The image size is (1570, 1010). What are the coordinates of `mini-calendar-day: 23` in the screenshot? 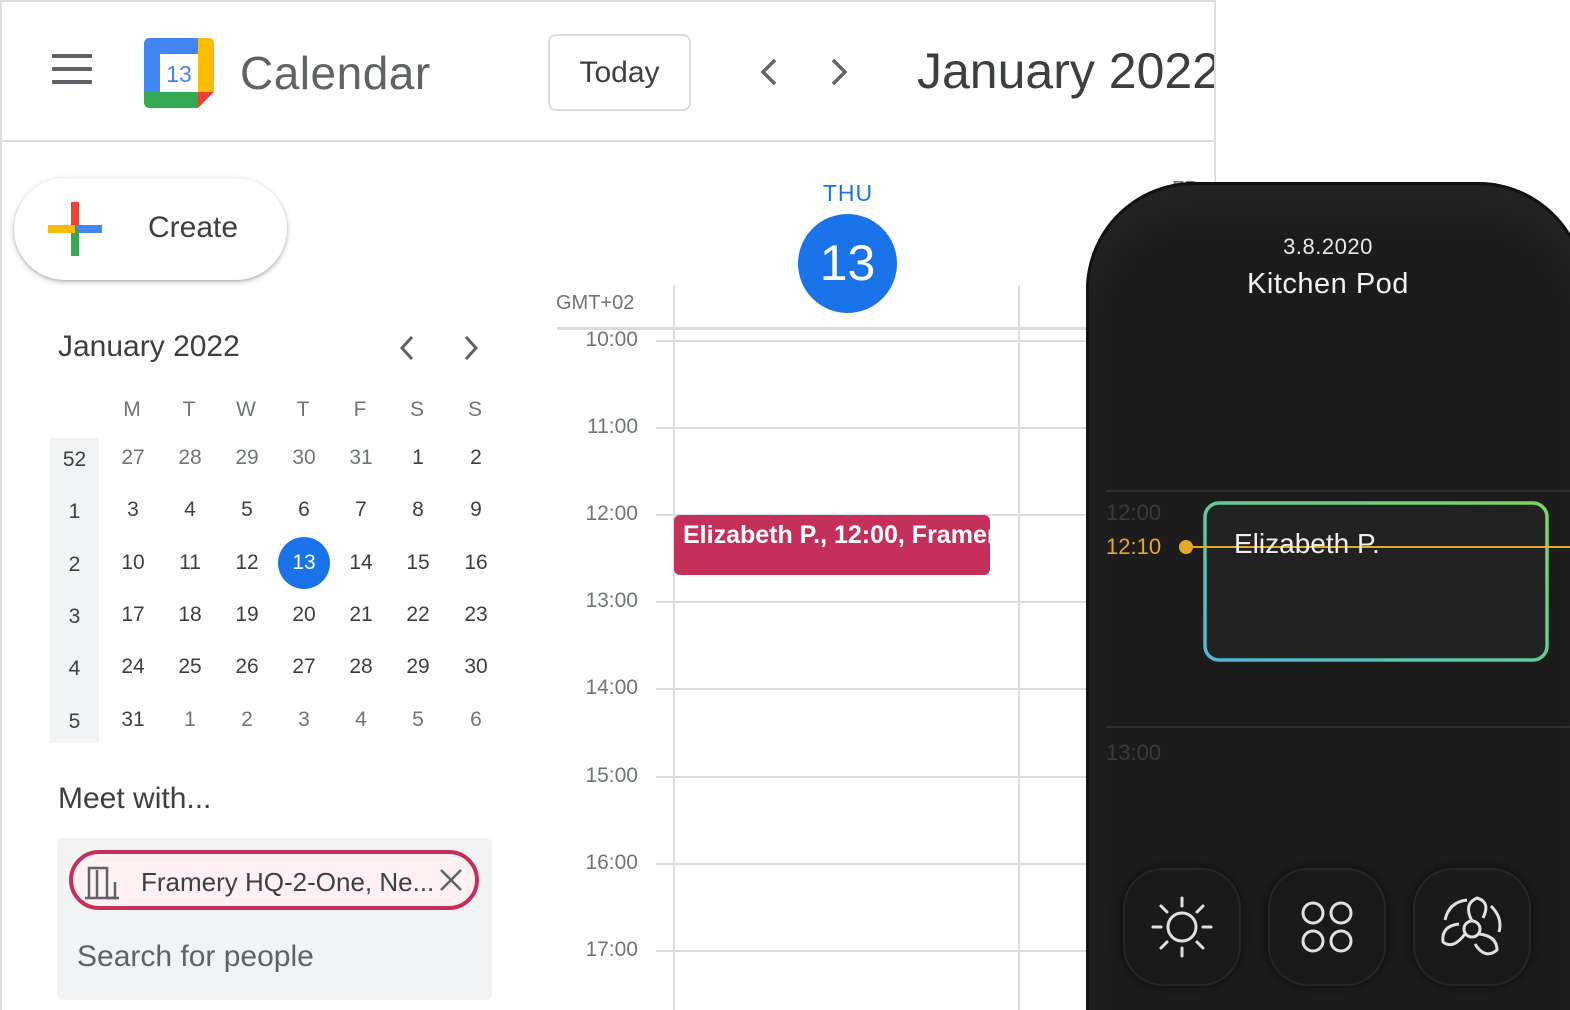 It's located at (476, 615).